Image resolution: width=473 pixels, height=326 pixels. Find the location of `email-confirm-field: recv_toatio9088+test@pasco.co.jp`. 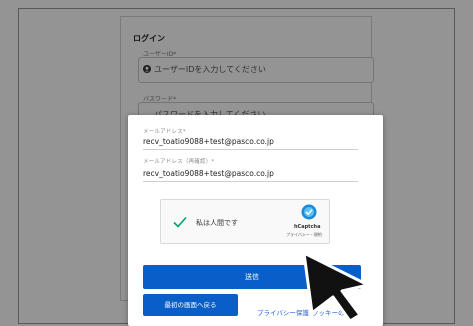

email-confirm-field: recv_toatio9088+test@pasco.co.jp is located at coordinates (208, 173).